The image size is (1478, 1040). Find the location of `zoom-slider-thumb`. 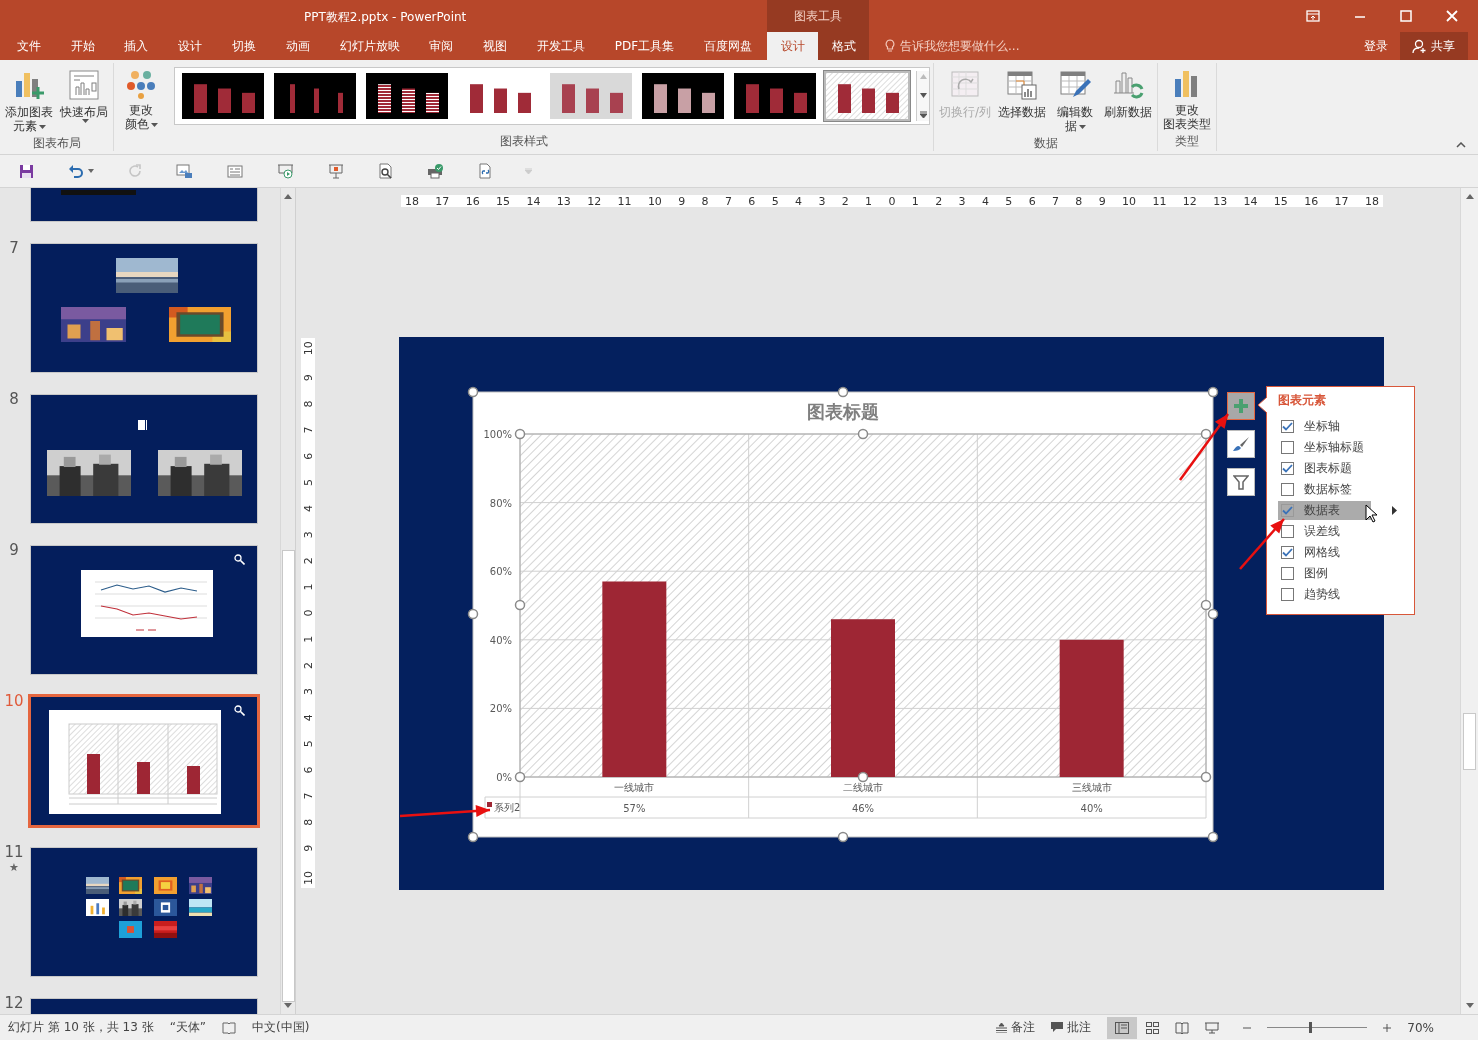

zoom-slider-thumb is located at coordinates (1311, 1027).